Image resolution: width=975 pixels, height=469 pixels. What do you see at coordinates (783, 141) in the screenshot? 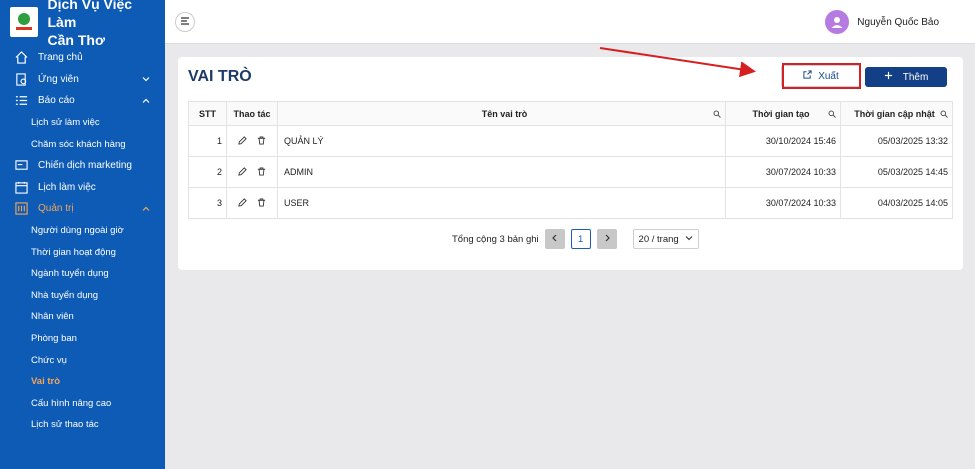
I see `cell-created: 30/10/2024 15:46` at bounding box center [783, 141].